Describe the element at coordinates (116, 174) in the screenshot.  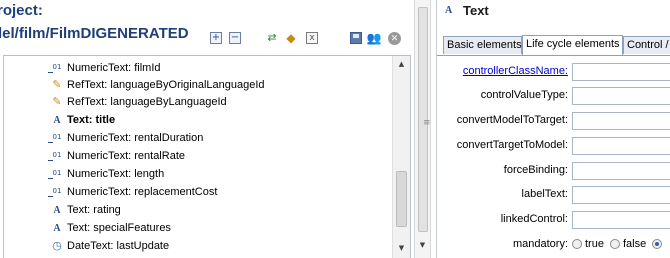
I see `tree-item-label: NumericText: length` at that location.